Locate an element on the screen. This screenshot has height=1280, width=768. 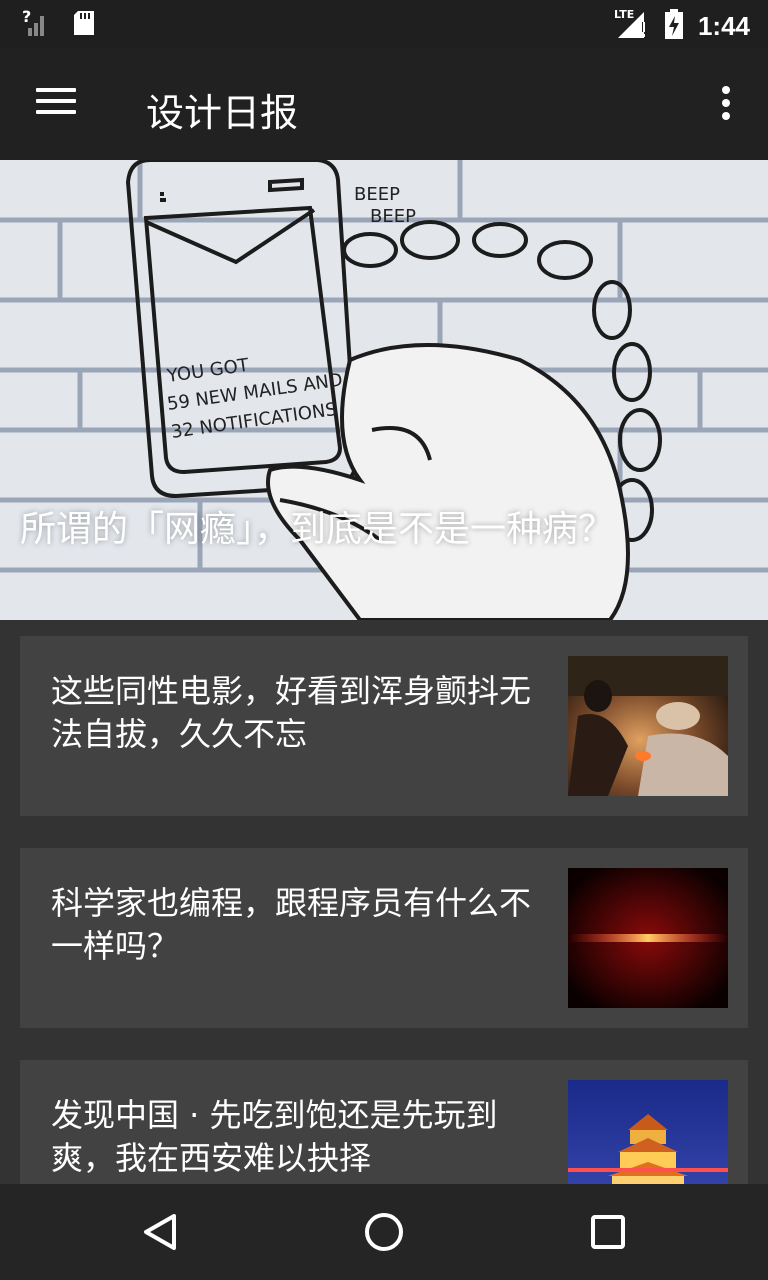
story-title: 这些同性电影，好看到浑身颤抖无法自拔，久久不忘 is located at coordinates (291, 712).